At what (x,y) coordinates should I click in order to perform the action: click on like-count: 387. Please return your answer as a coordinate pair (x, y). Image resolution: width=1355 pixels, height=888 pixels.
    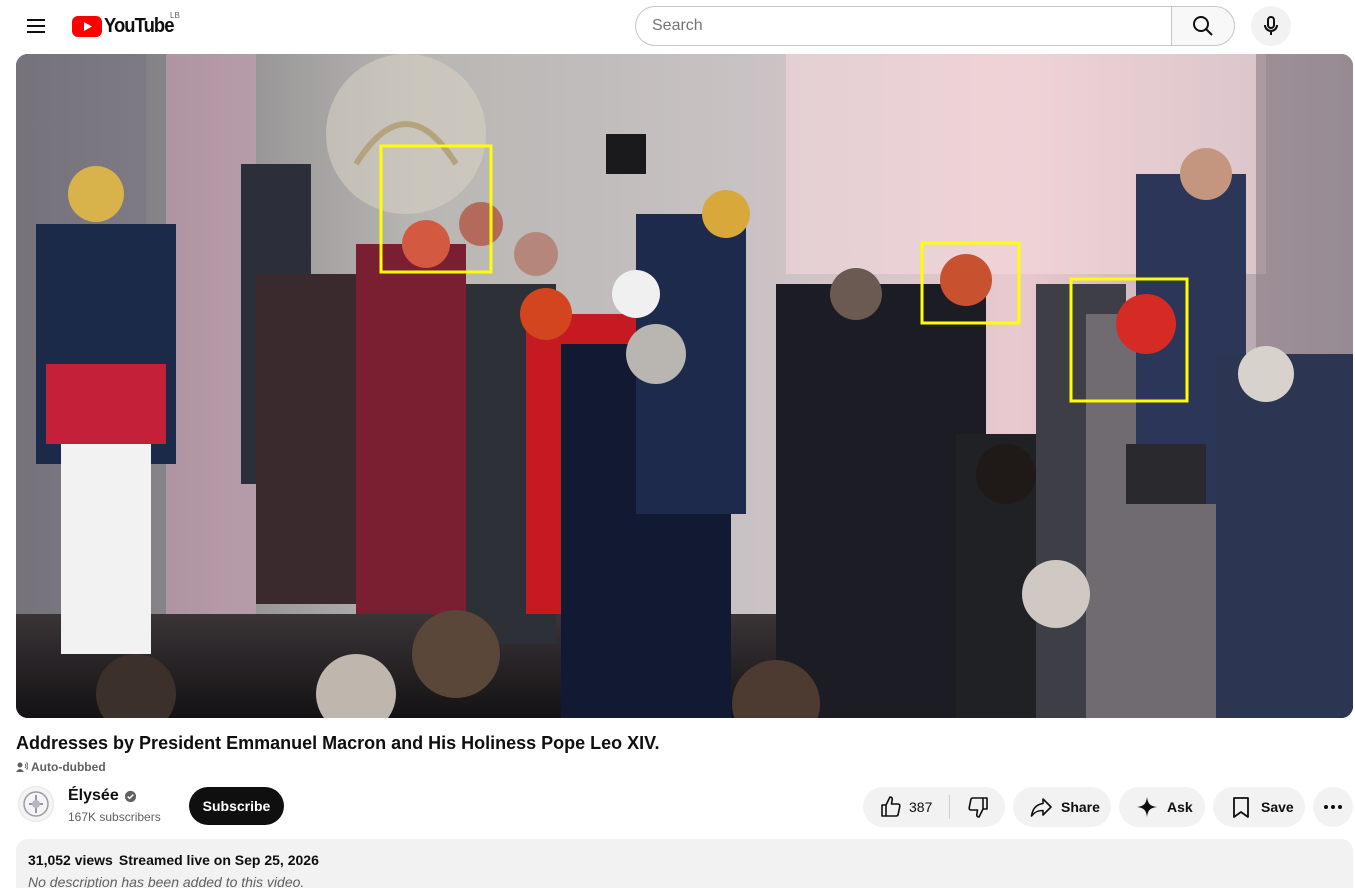
    Looking at the image, I should click on (921, 807).